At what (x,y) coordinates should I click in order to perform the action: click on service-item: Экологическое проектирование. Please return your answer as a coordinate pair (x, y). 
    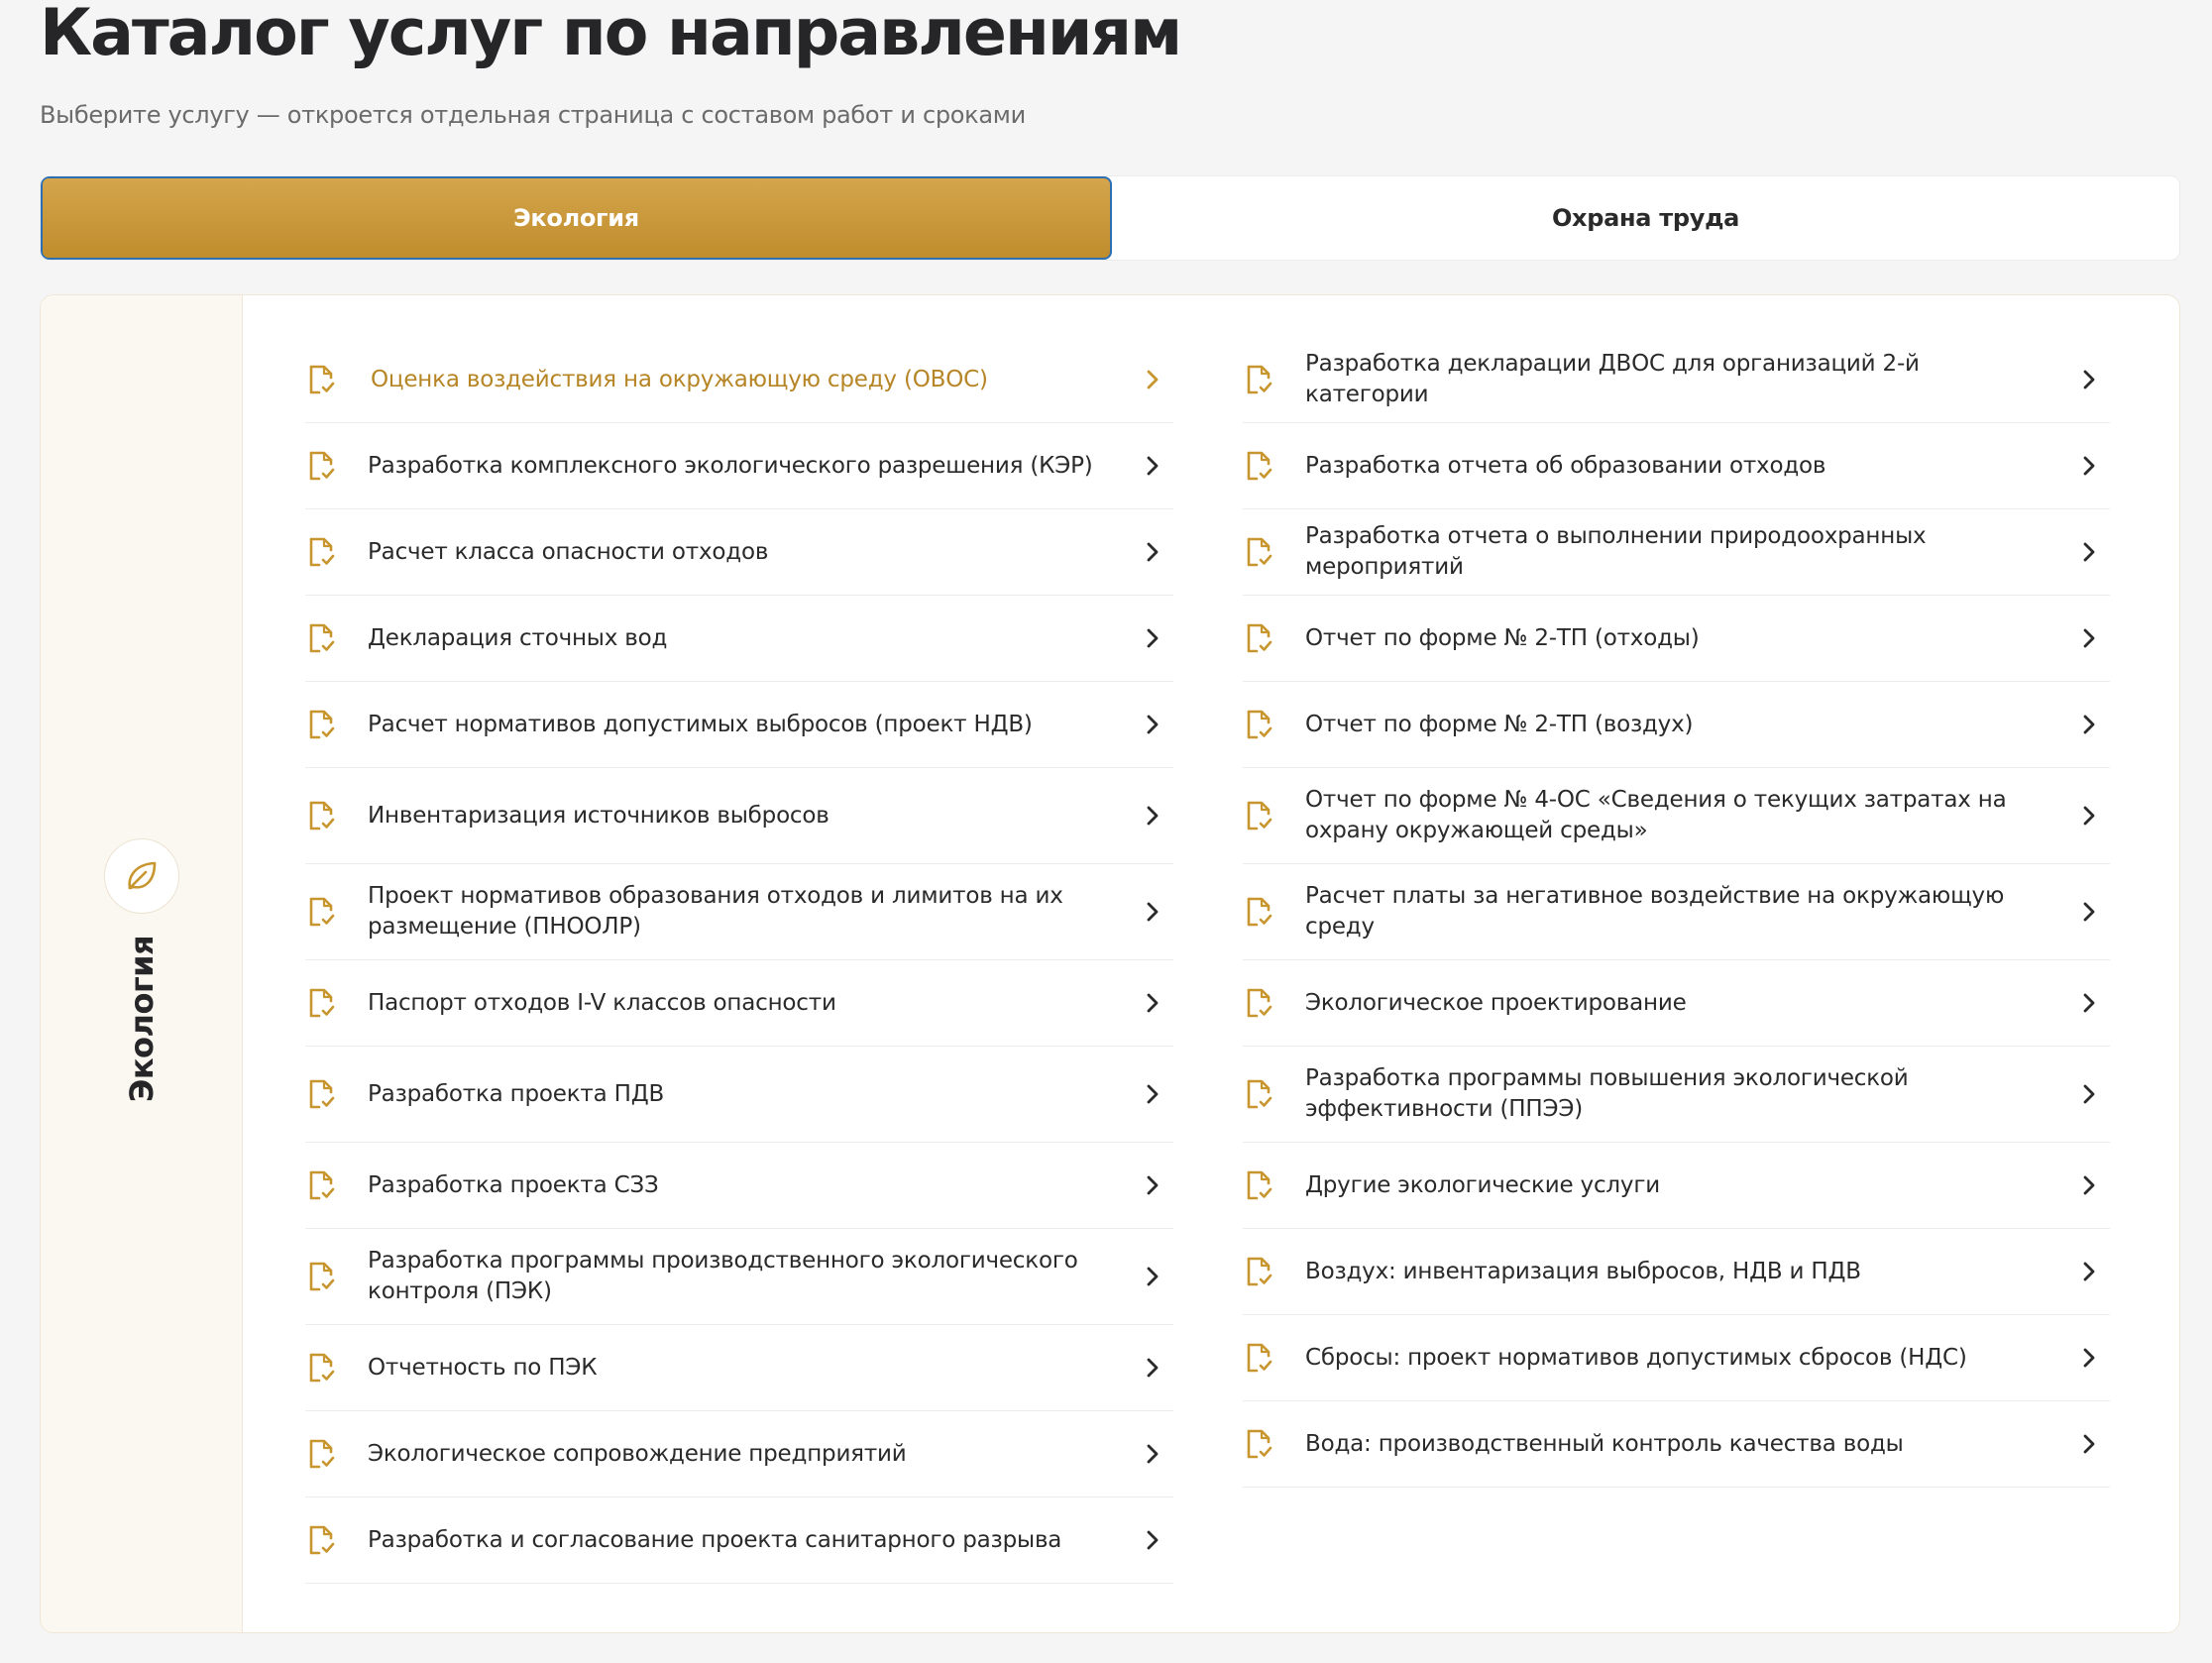
    Looking at the image, I should click on (1676, 1003).